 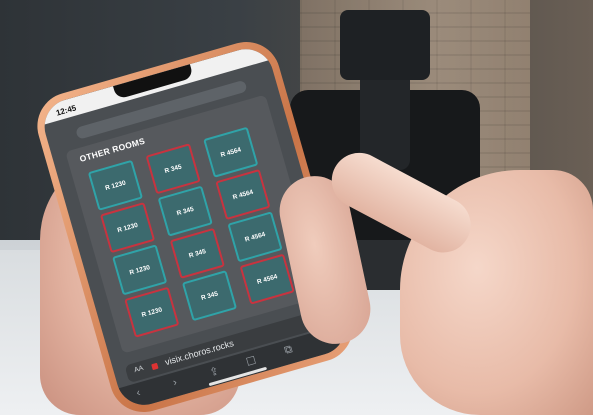 What do you see at coordinates (112, 149) in the screenshot?
I see `panel-title: OTHER ROOMS` at bounding box center [112, 149].